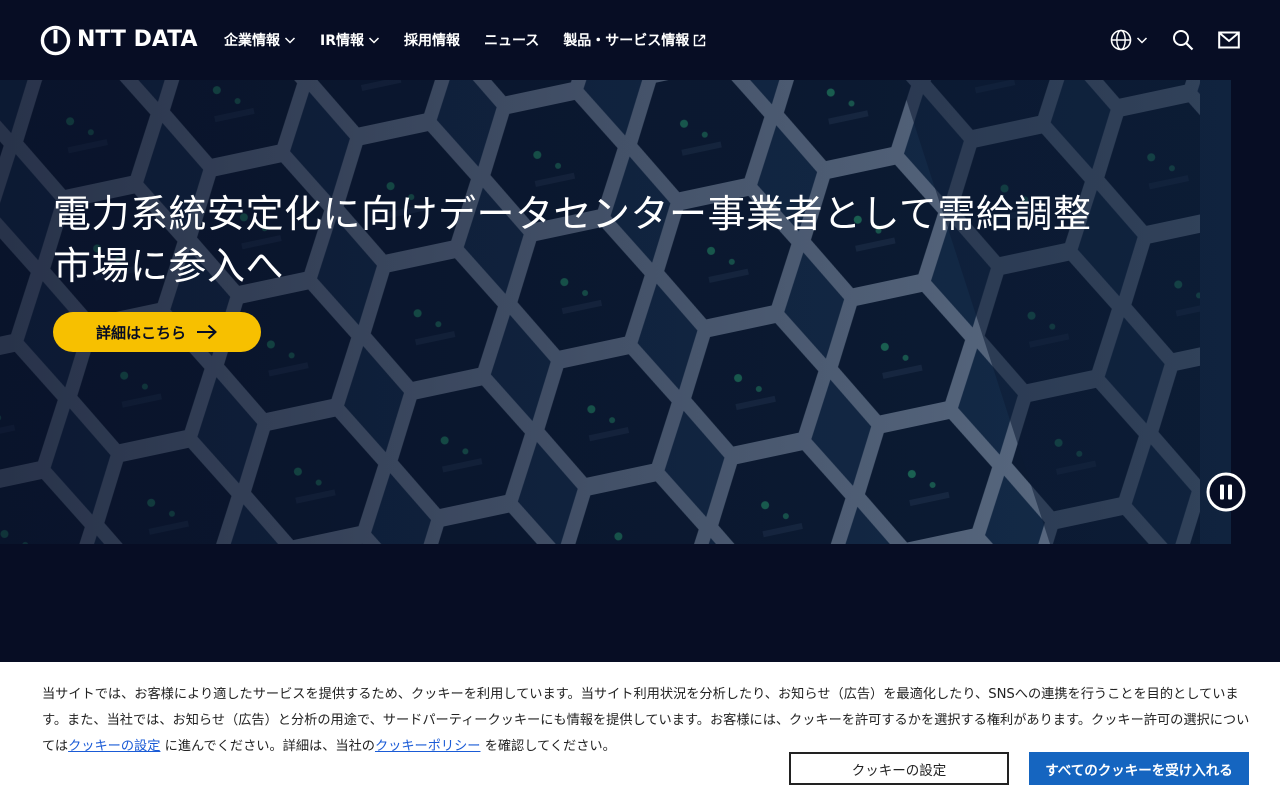 This screenshot has width=1280, height=800. I want to click on logo-text: NTT DATA, so click(137, 39).